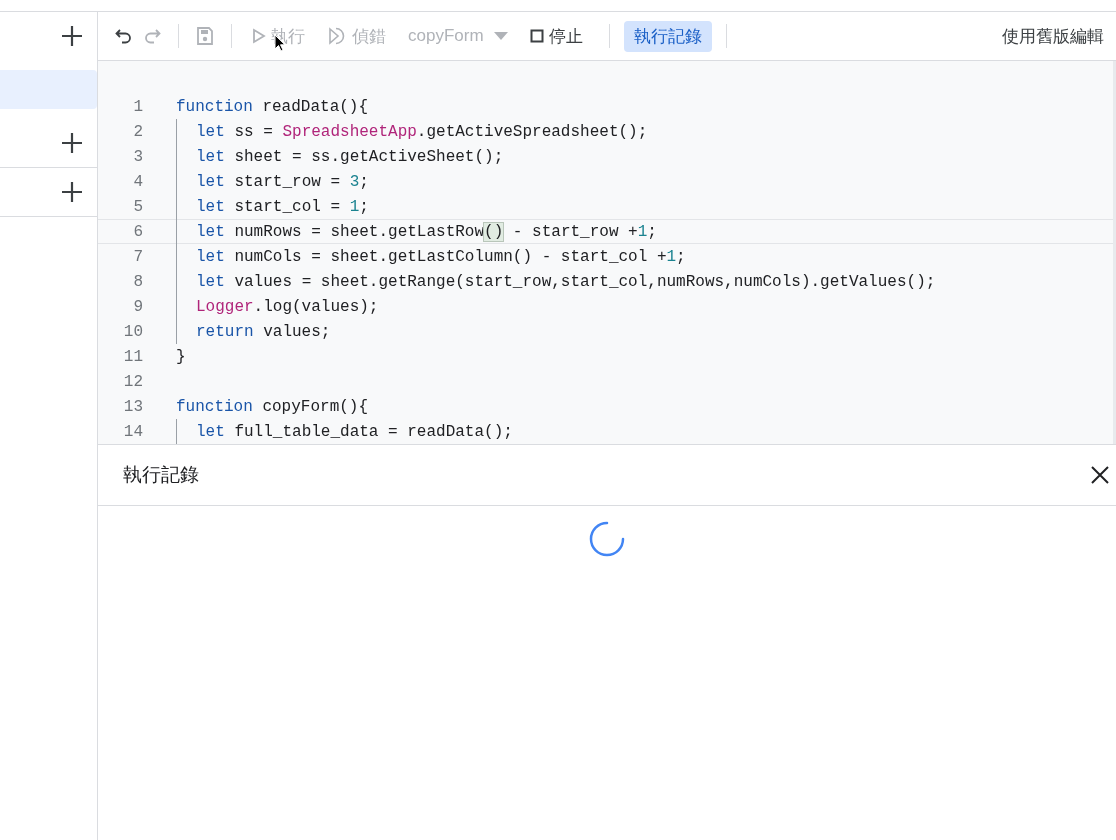 The width and height of the screenshot is (1116, 840). Describe the element at coordinates (536, 36) in the screenshot. I see `stop-icon` at that location.